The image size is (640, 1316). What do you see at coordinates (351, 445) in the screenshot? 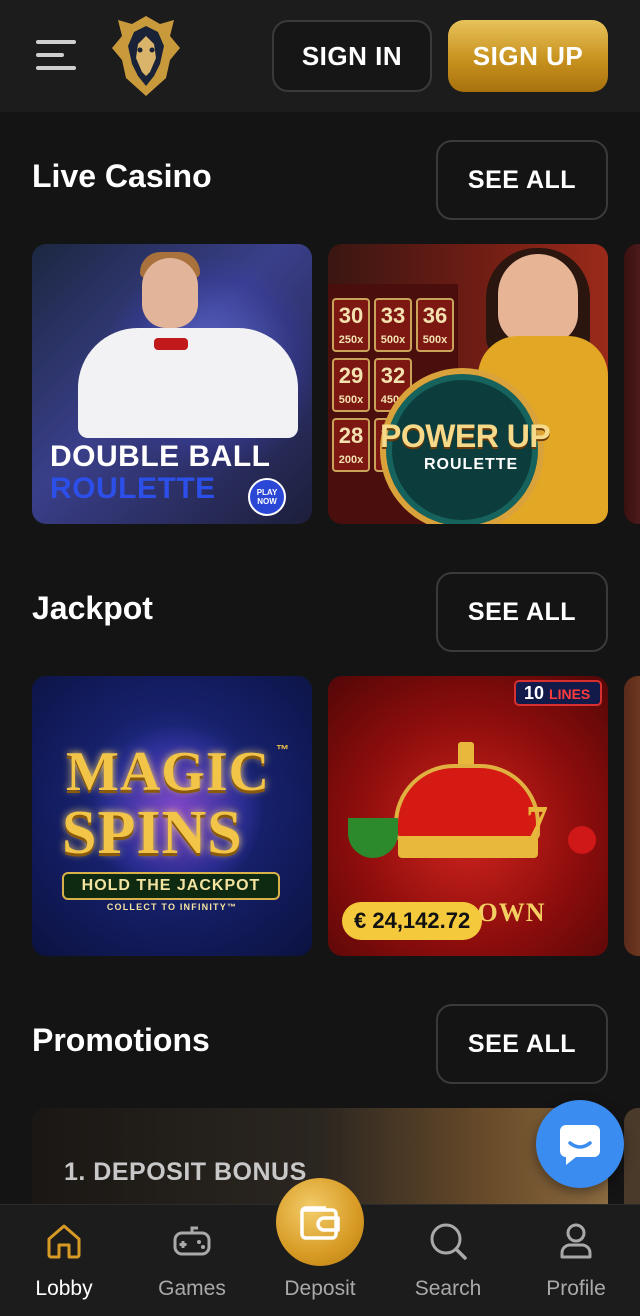
I see `board-cell: 28 200x` at bounding box center [351, 445].